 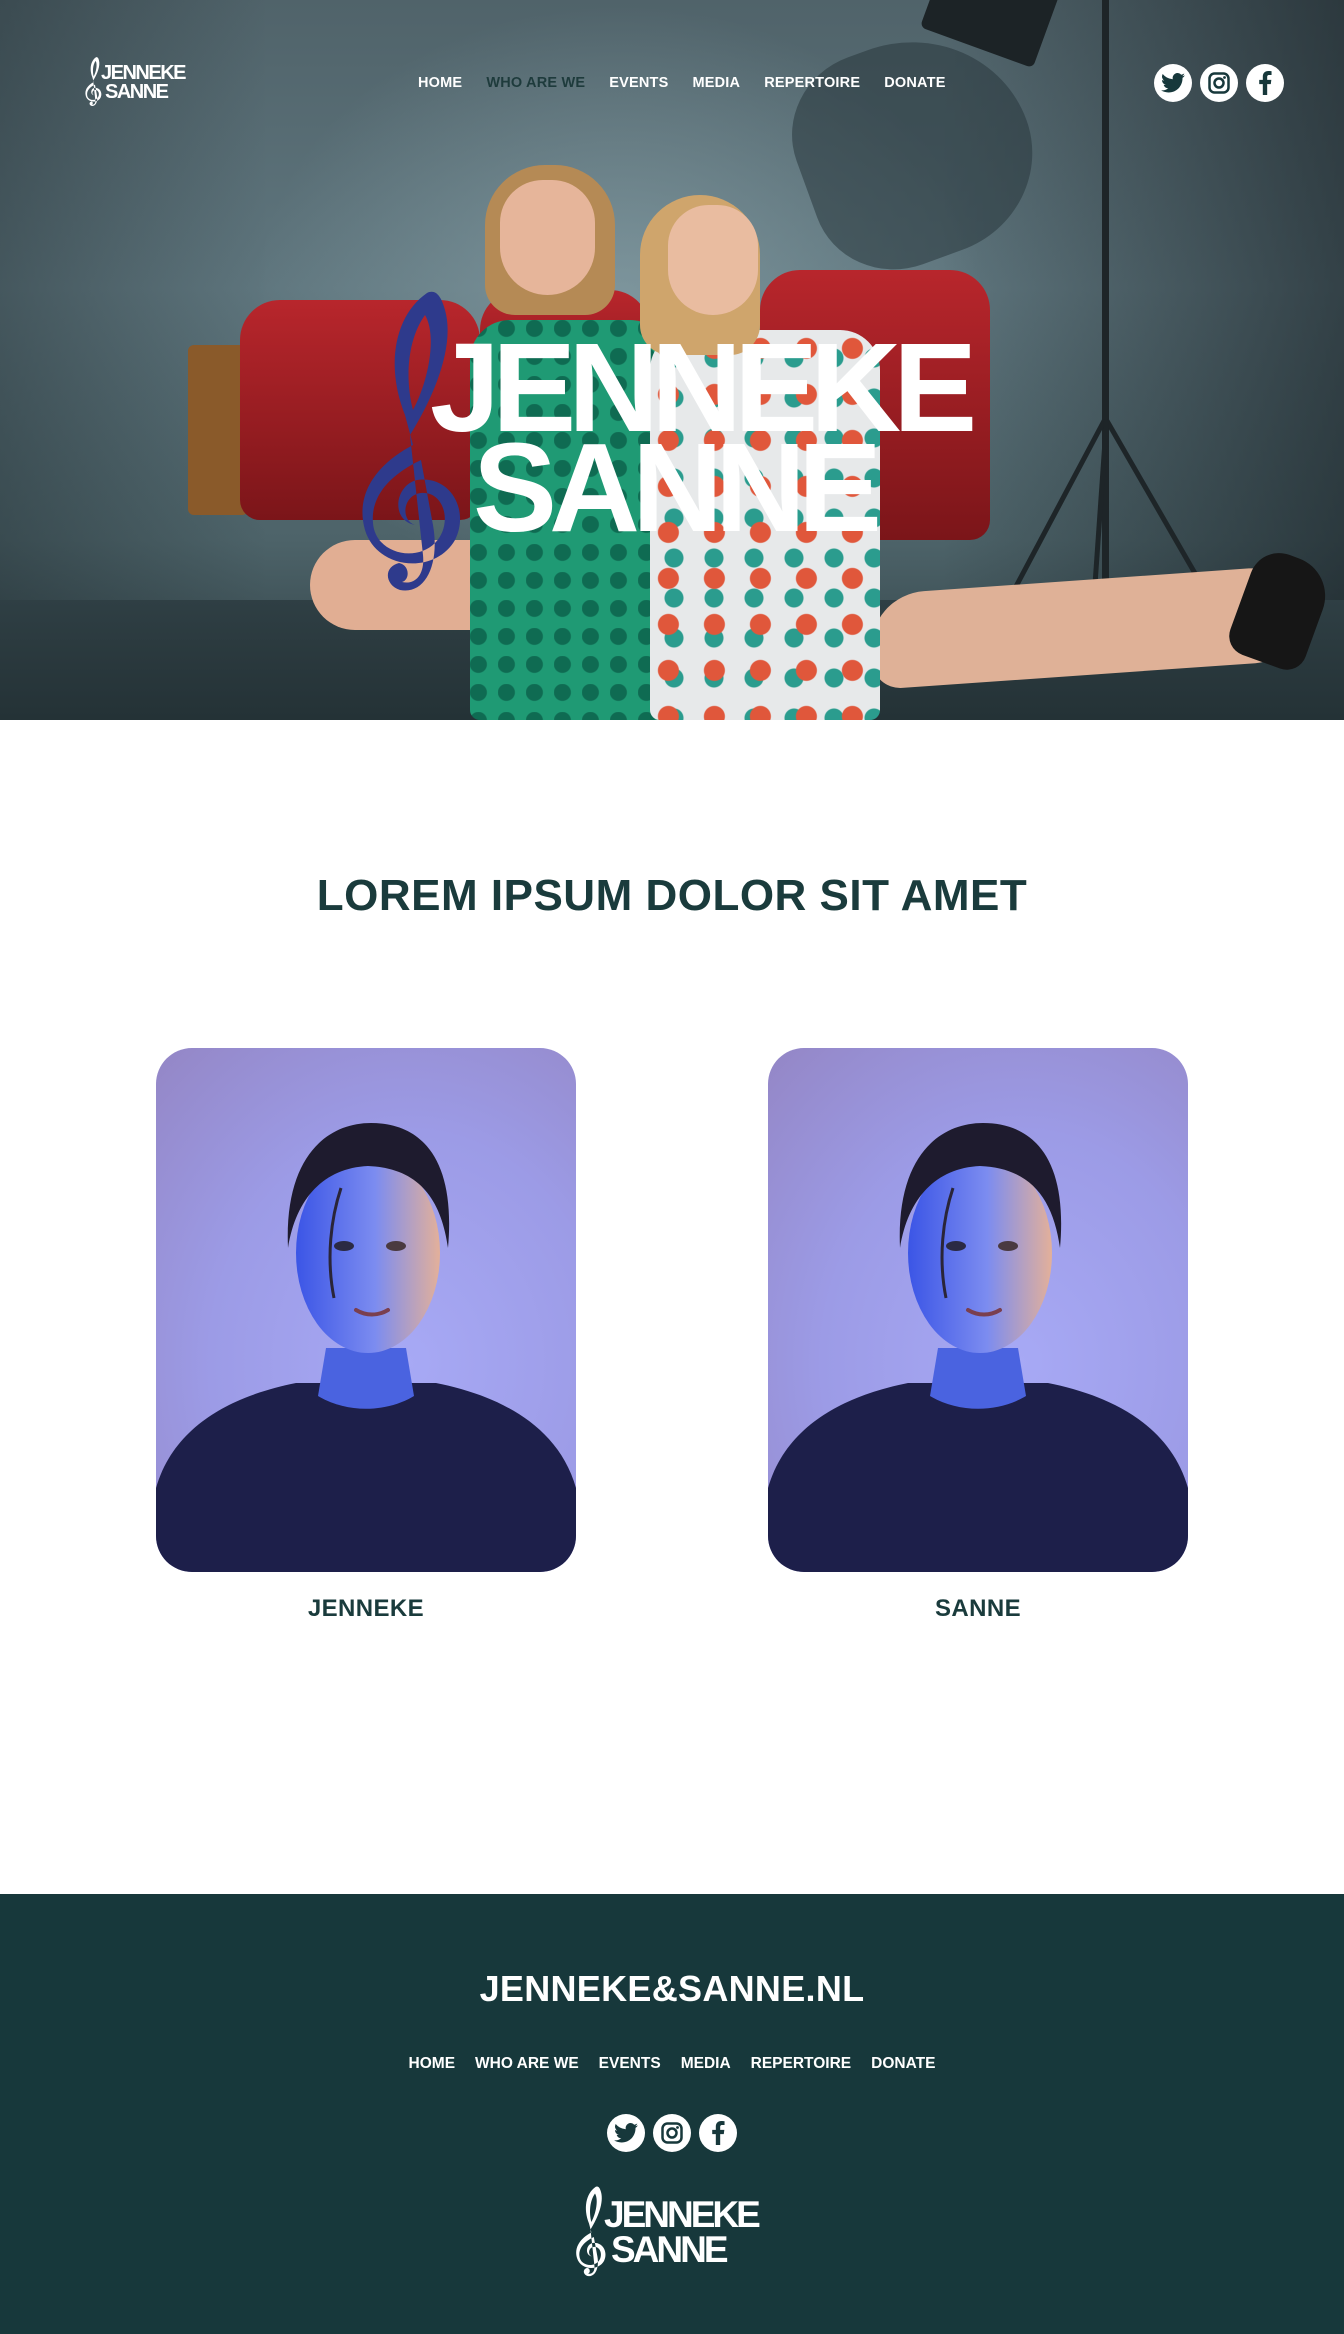 What do you see at coordinates (977, 1608) in the screenshot?
I see `member-name-sanne: SANNE` at bounding box center [977, 1608].